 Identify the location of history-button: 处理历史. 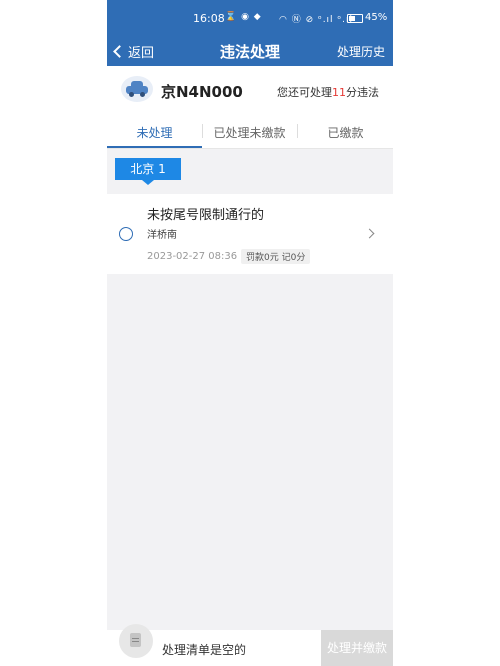
(361, 51).